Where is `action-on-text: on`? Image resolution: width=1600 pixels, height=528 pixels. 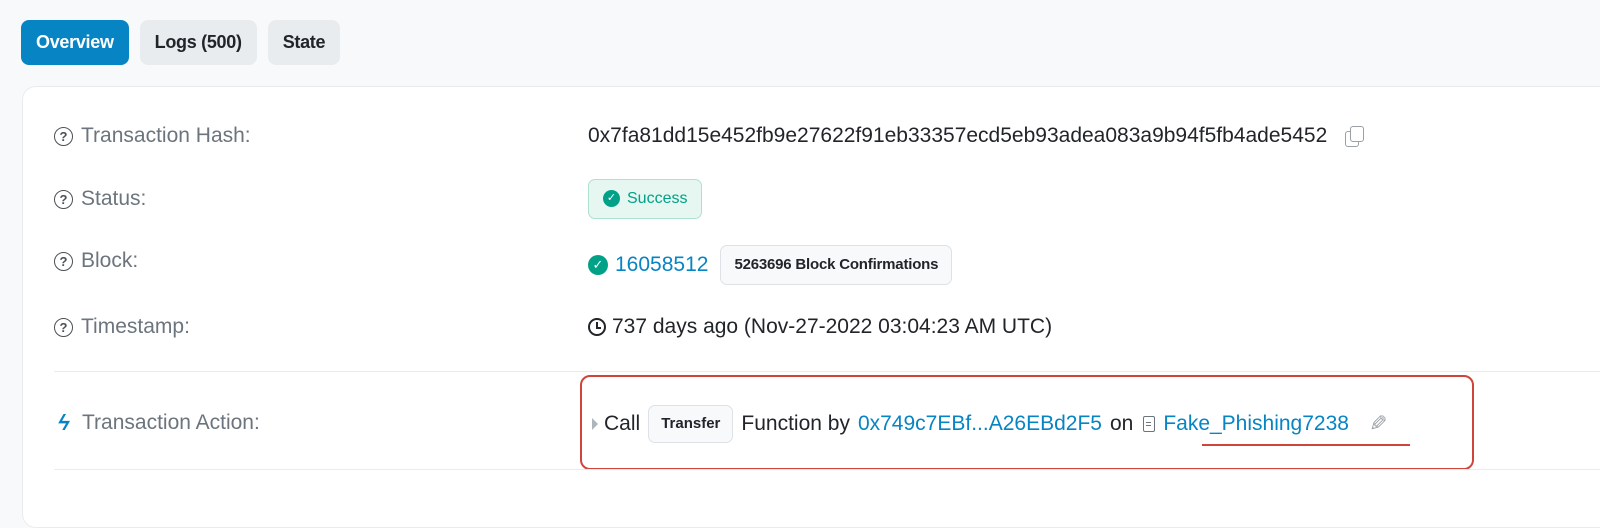 action-on-text: on is located at coordinates (1121, 423).